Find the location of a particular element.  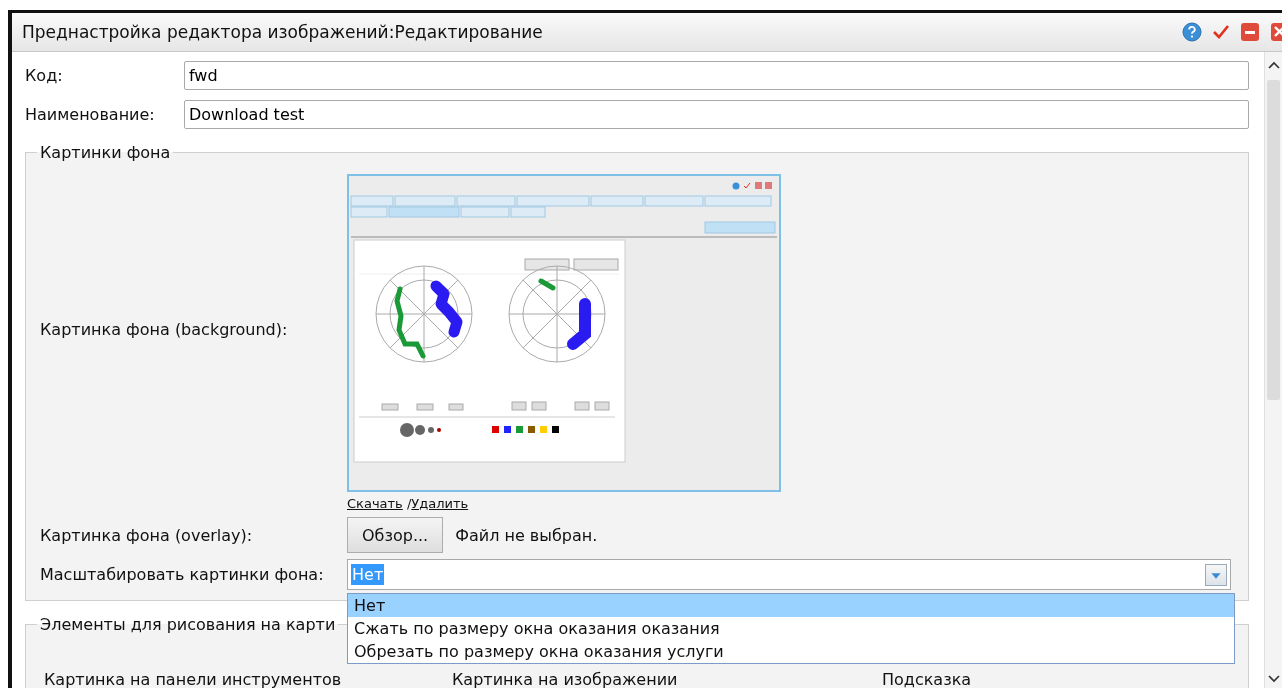

delete-link: Удалить is located at coordinates (440, 503).